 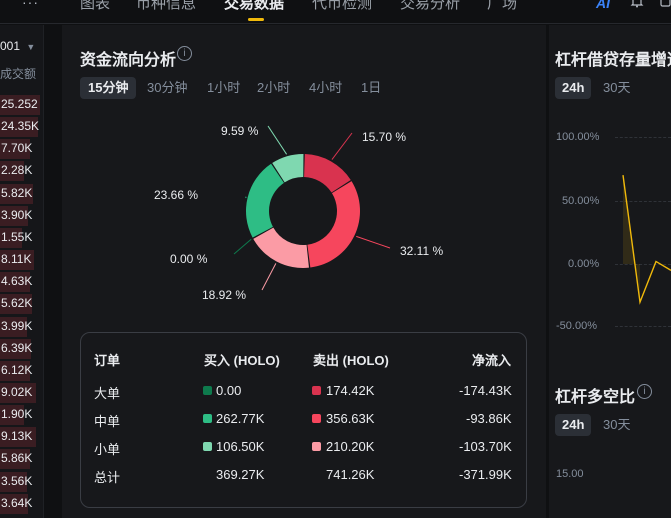 I want to click on y-tick-neg50: -50.00%, so click(x=576, y=326).